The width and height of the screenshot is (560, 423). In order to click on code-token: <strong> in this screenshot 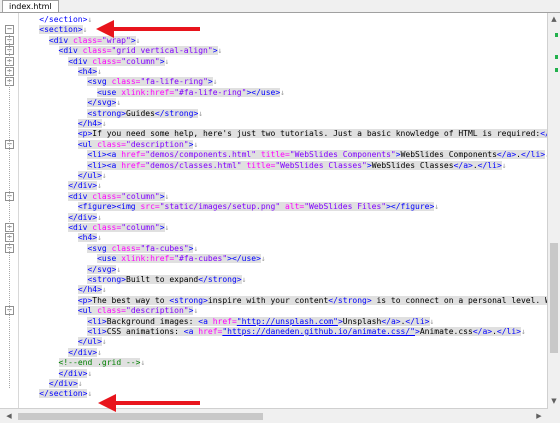, I will do `click(106, 279)`.